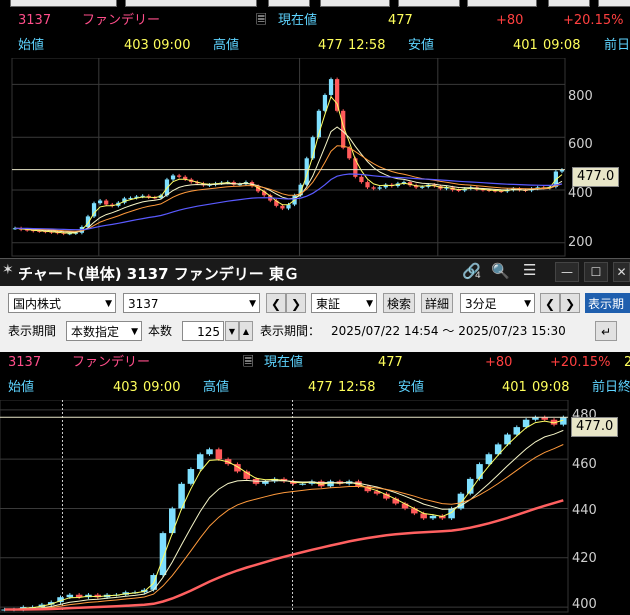 This screenshot has height=615, width=630. I want to click on range-value: 2025/07/22 14:54 ～ 2025/07/23 15:30, so click(448, 331).